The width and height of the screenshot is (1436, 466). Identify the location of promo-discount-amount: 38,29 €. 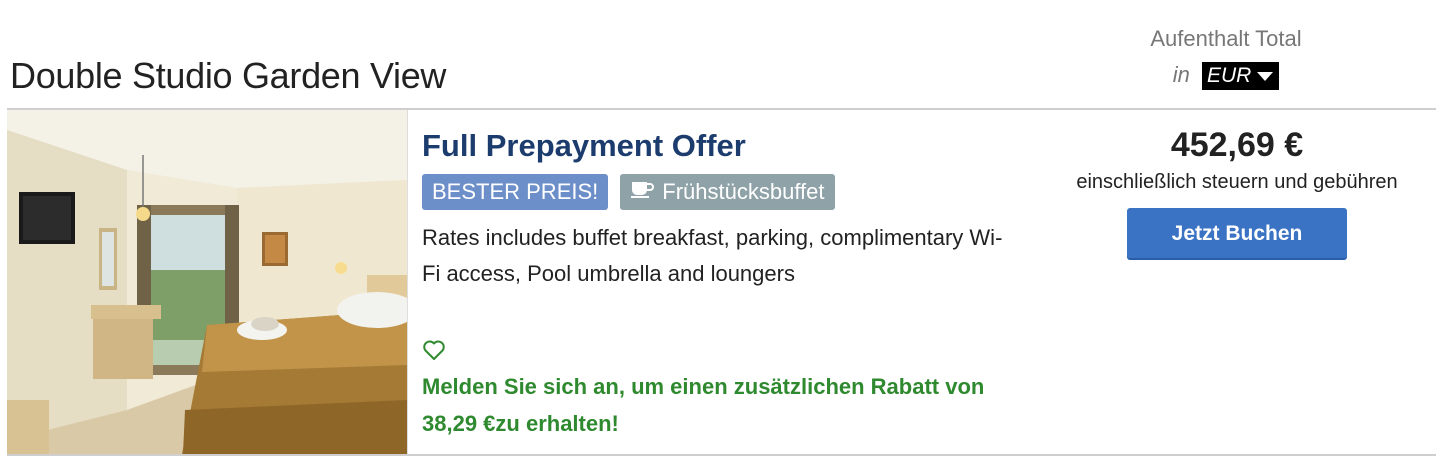
(459, 423).